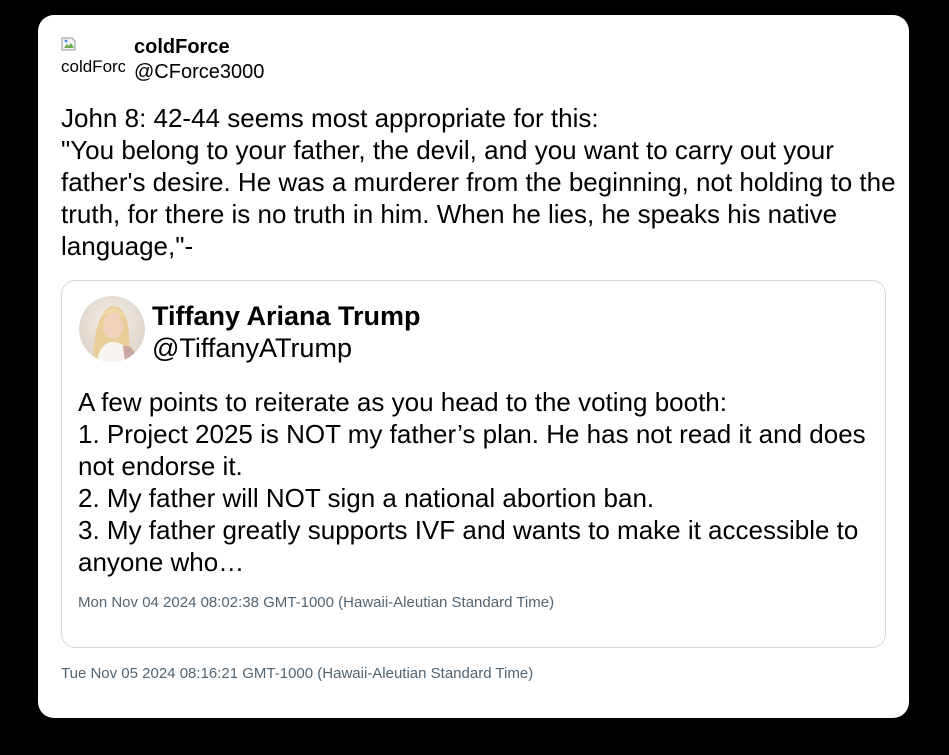  I want to click on avatar: coldForce, so click(93, 56).